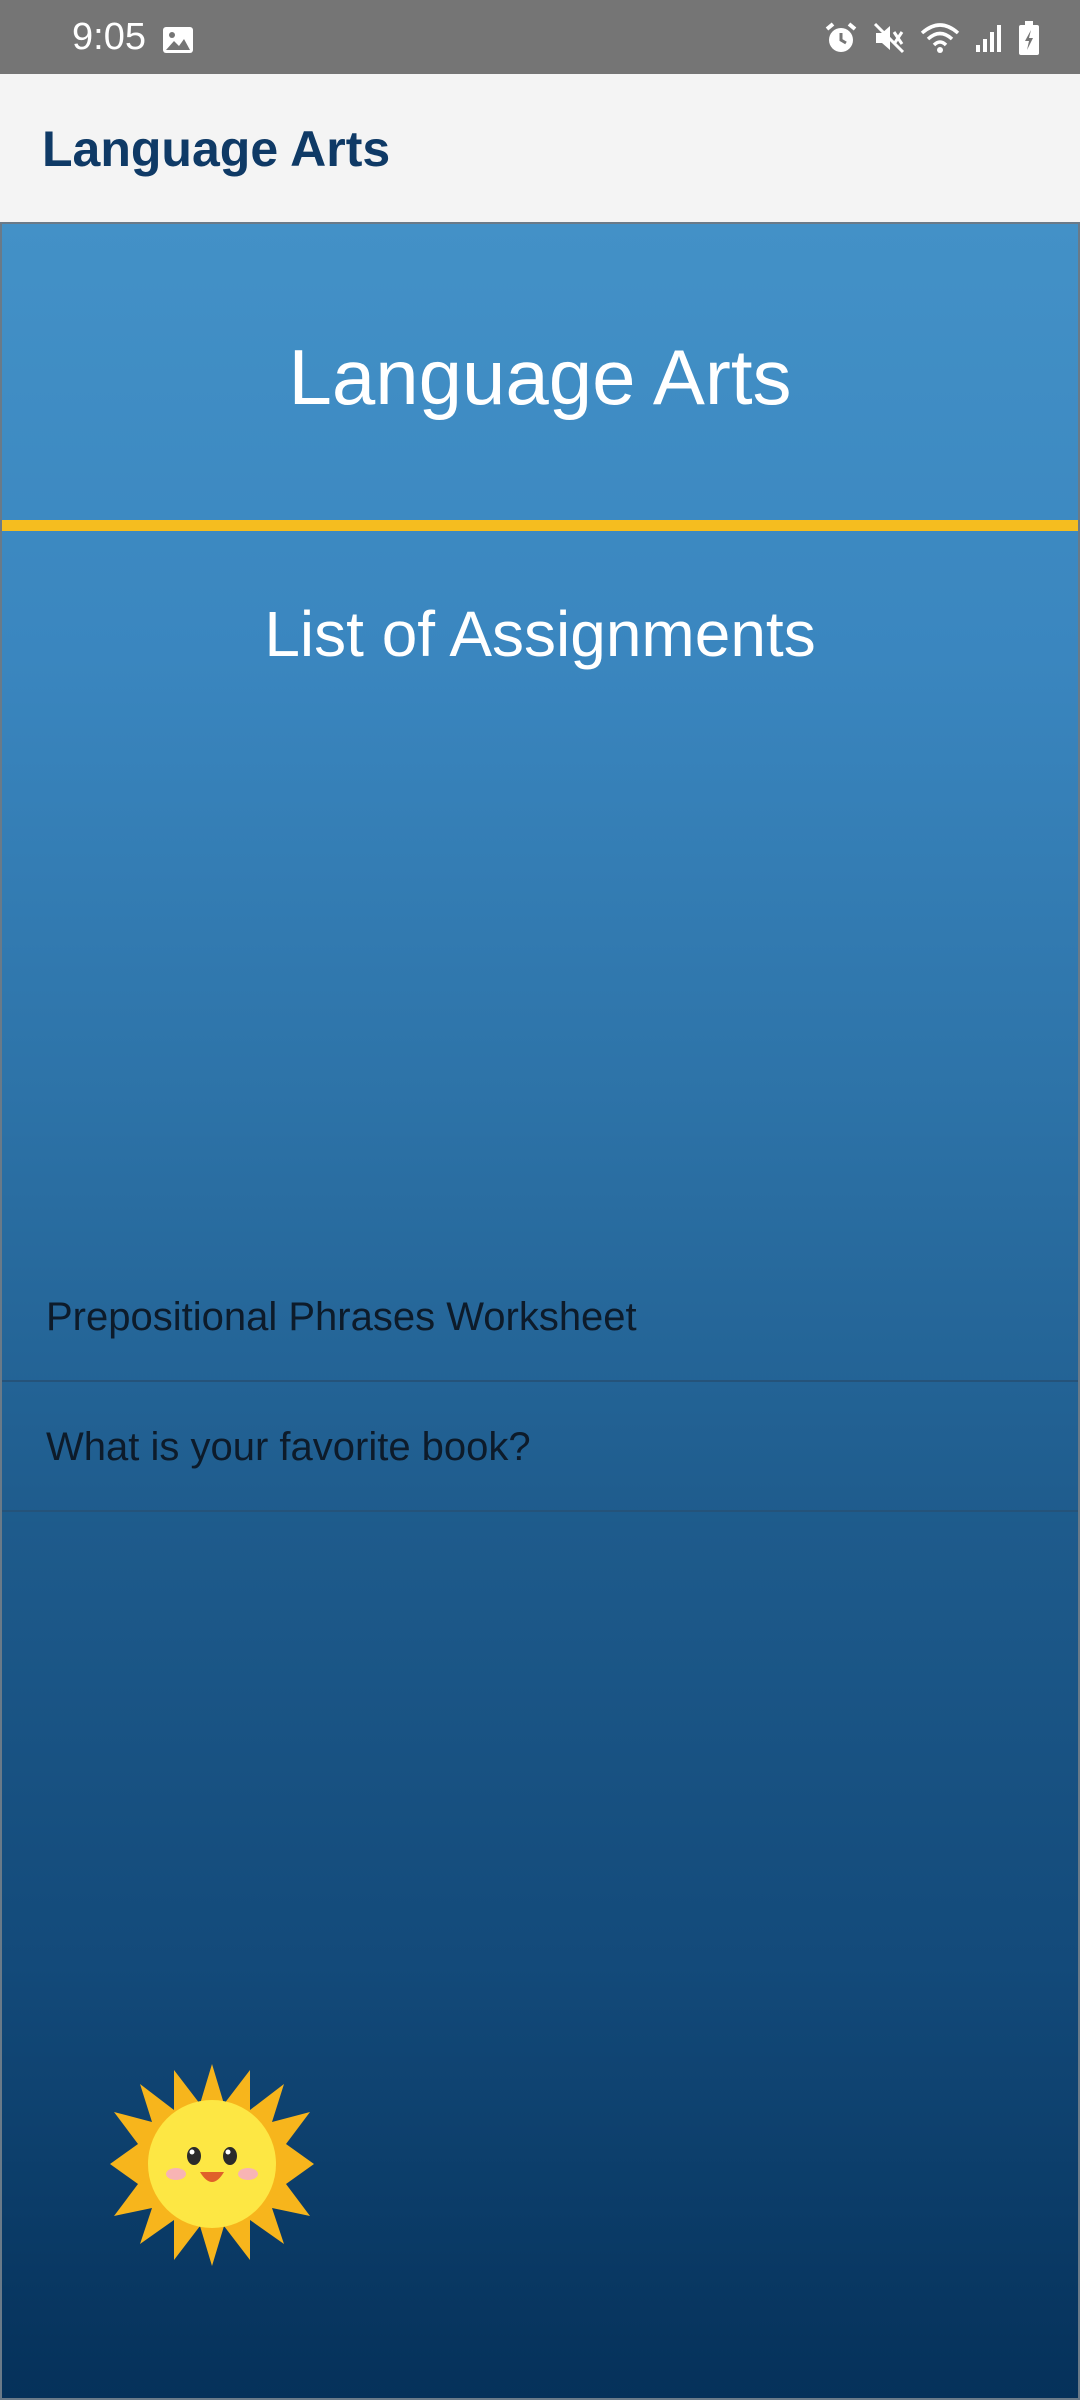 Image resolution: width=1080 pixels, height=2400 pixels. I want to click on signal-icon, so click(989, 38).